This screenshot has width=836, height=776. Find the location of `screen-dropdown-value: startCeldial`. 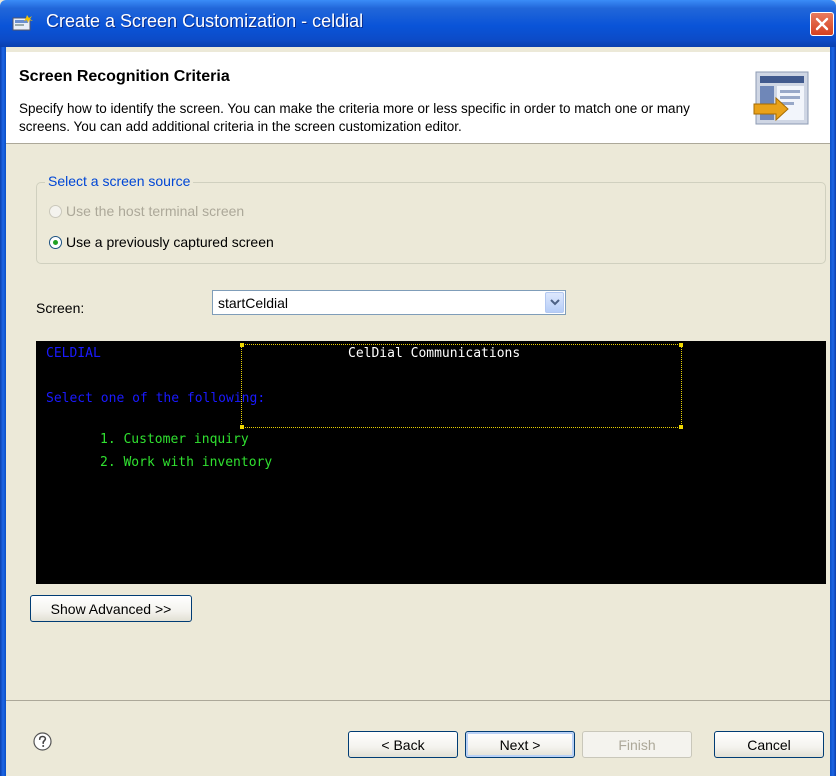

screen-dropdown-value: startCeldial is located at coordinates (253, 303).